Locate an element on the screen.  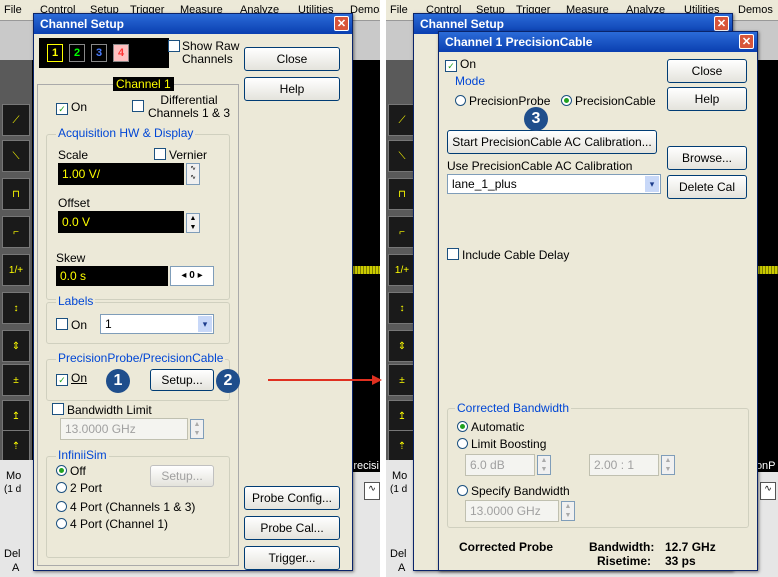
automatic-radio: Automatic is located at coordinates (490, 427).